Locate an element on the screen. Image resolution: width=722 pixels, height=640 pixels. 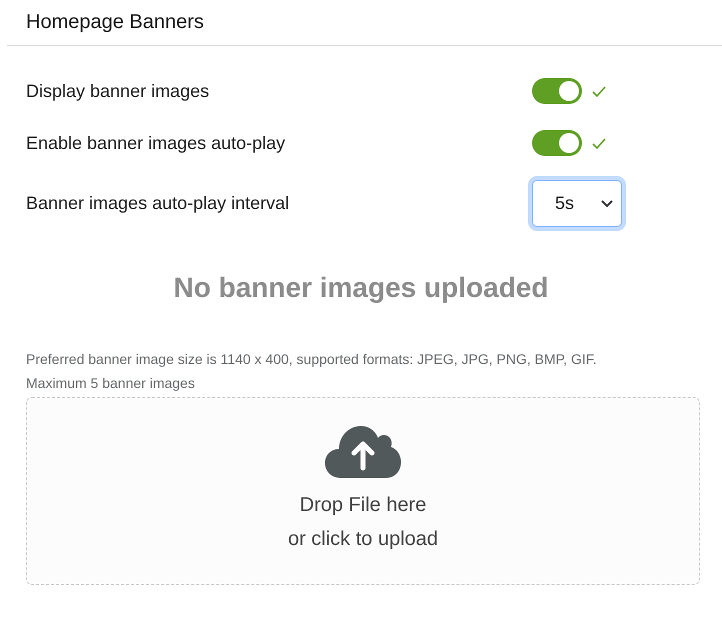
dropzone-text: Drop File here is located at coordinates (363, 505).